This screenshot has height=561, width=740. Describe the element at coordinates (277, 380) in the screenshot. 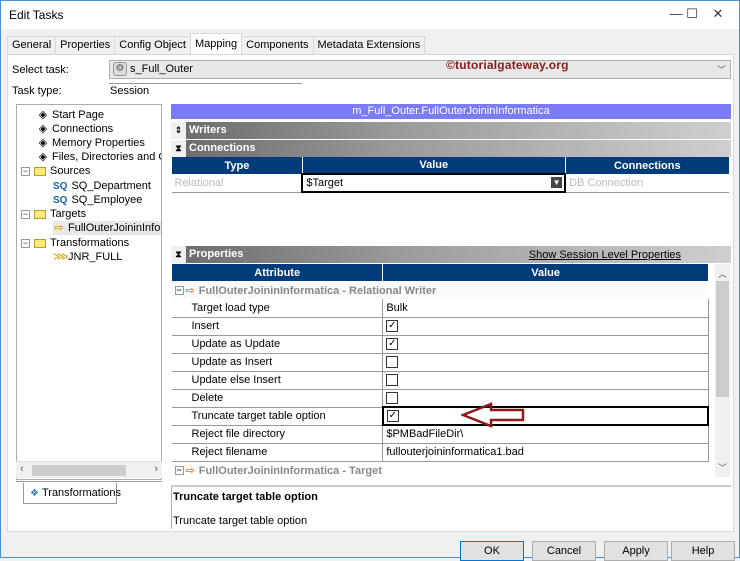

I see `property-attribute: Update else Insert` at that location.